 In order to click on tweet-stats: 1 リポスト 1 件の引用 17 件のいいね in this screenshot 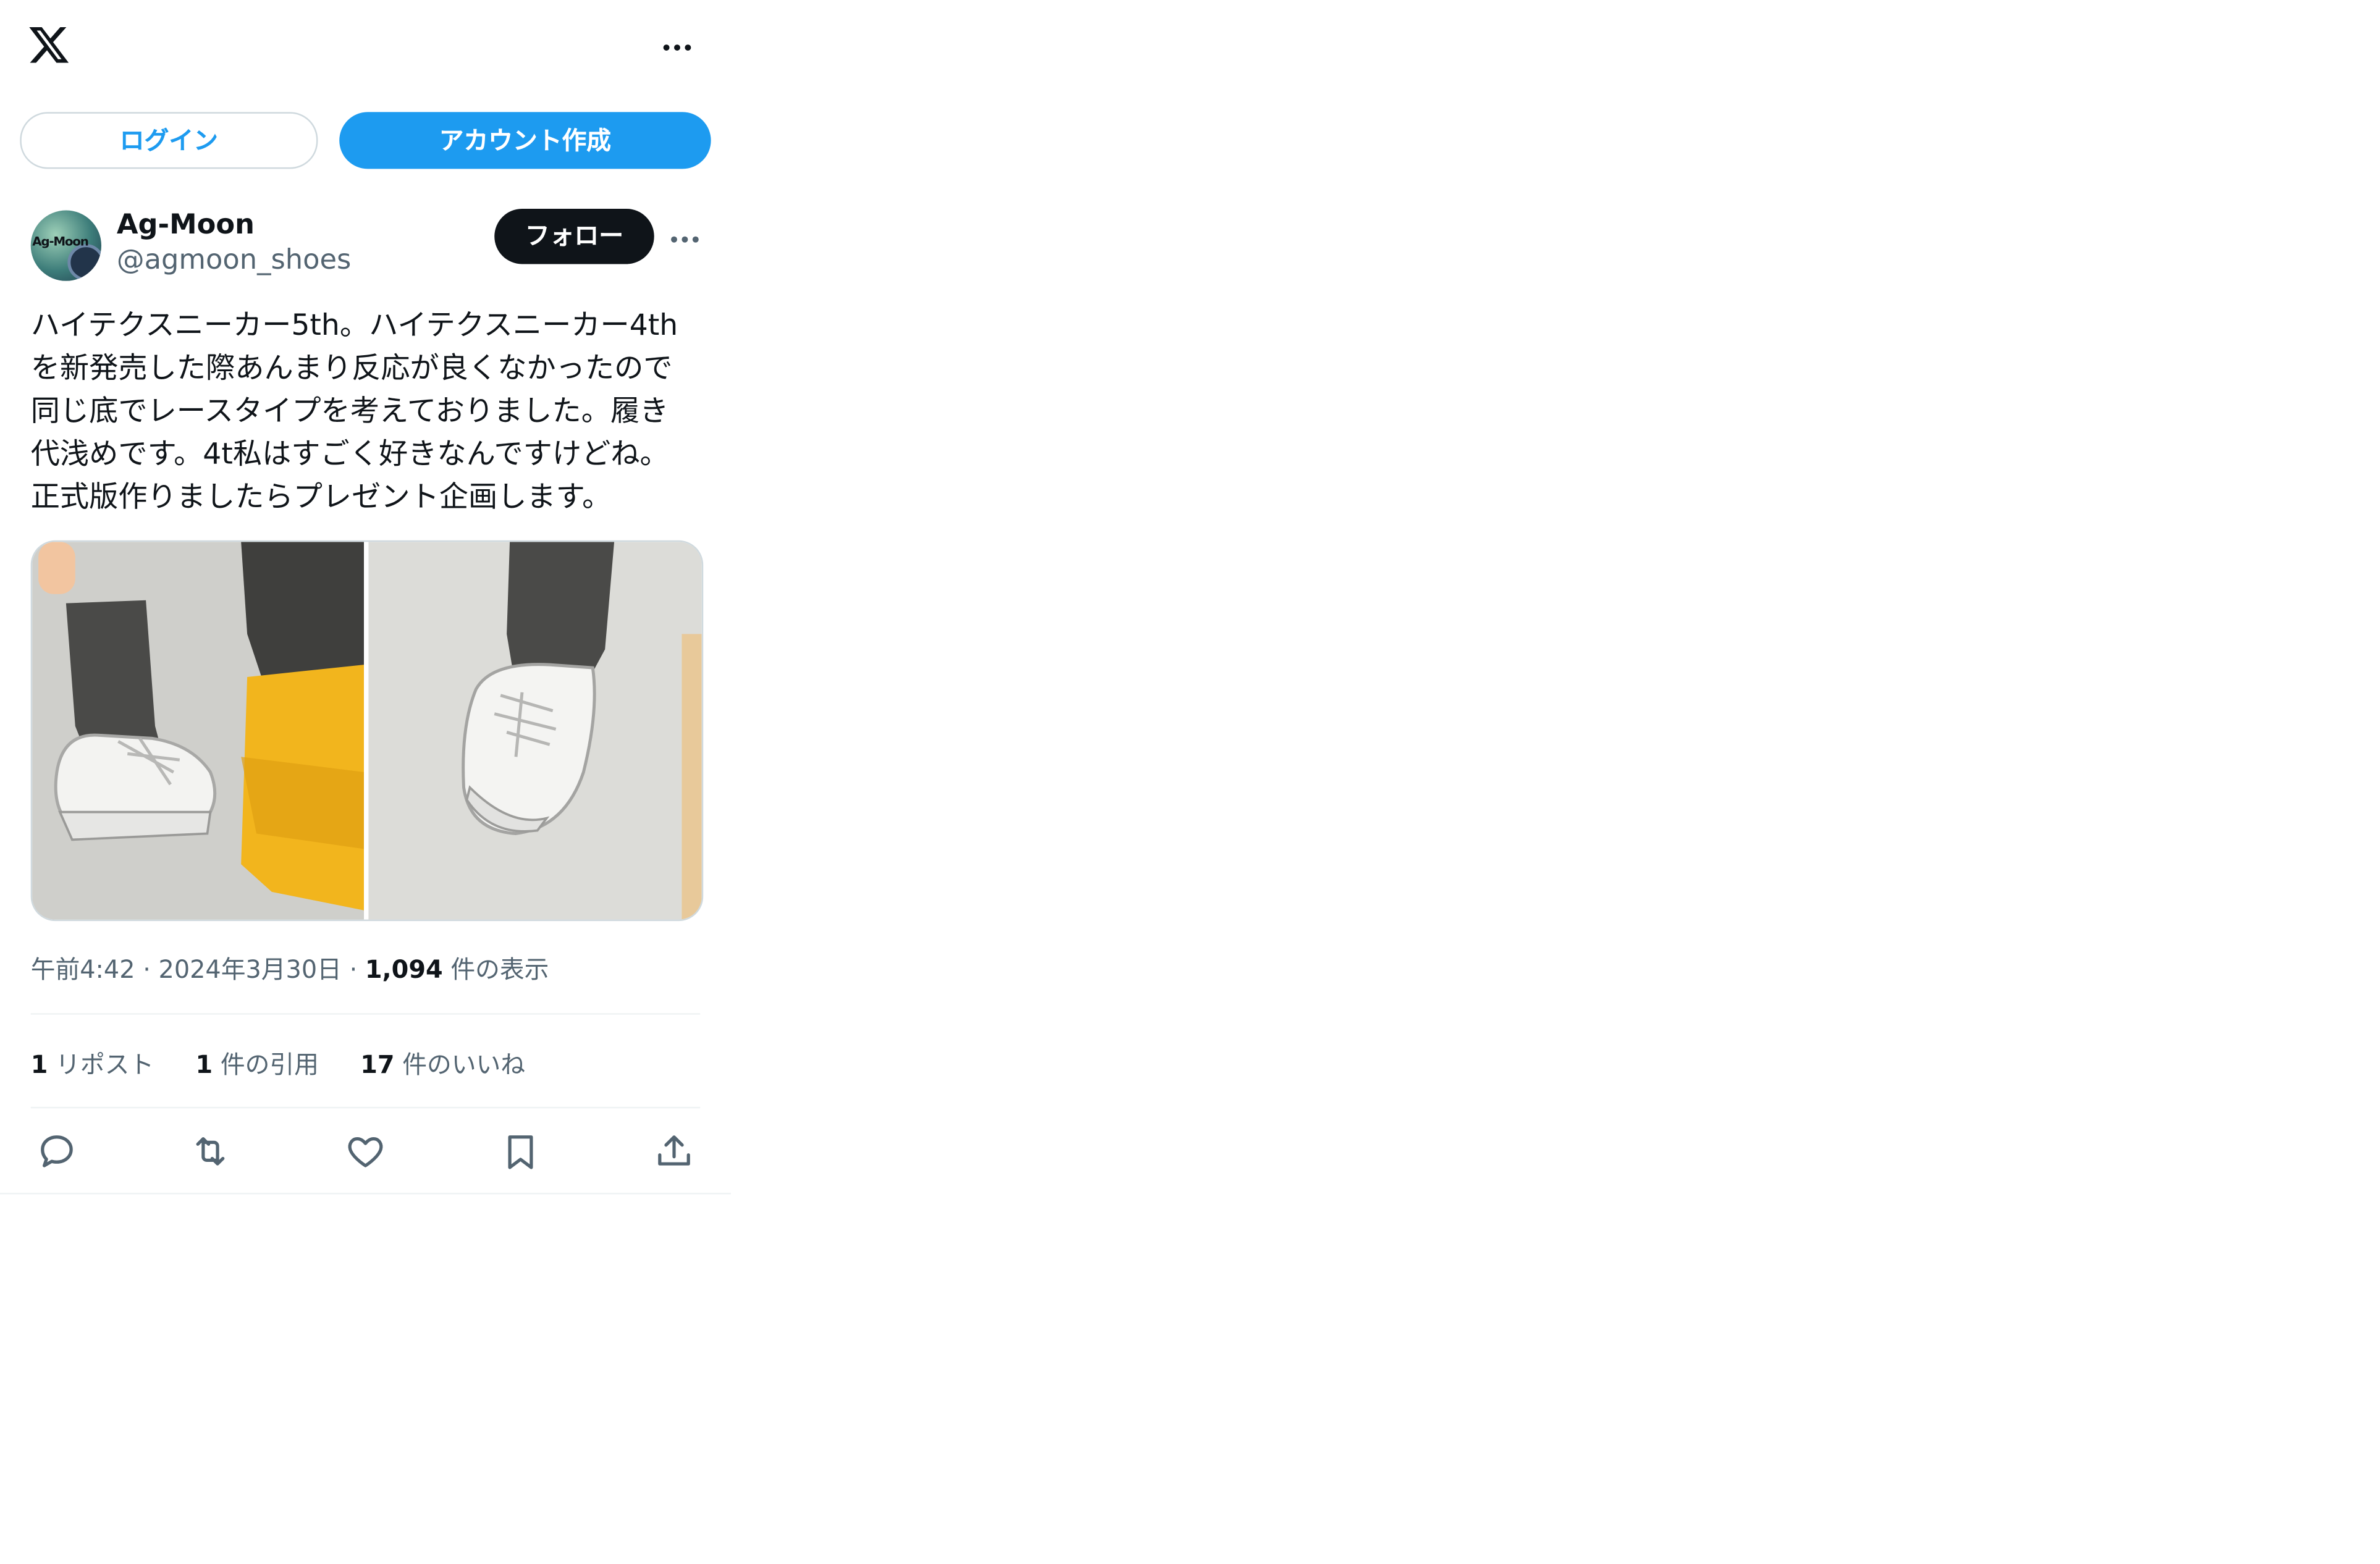, I will do `click(295, 1062)`.